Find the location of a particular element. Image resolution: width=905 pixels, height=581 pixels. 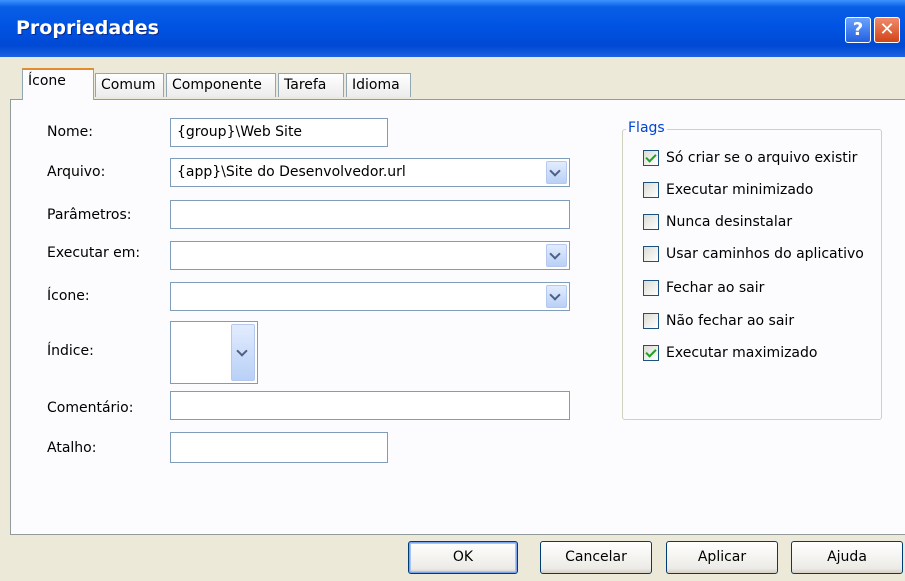

flag-nao-fechar-ao-sair: Não fechar ao sair is located at coordinates (759, 322).